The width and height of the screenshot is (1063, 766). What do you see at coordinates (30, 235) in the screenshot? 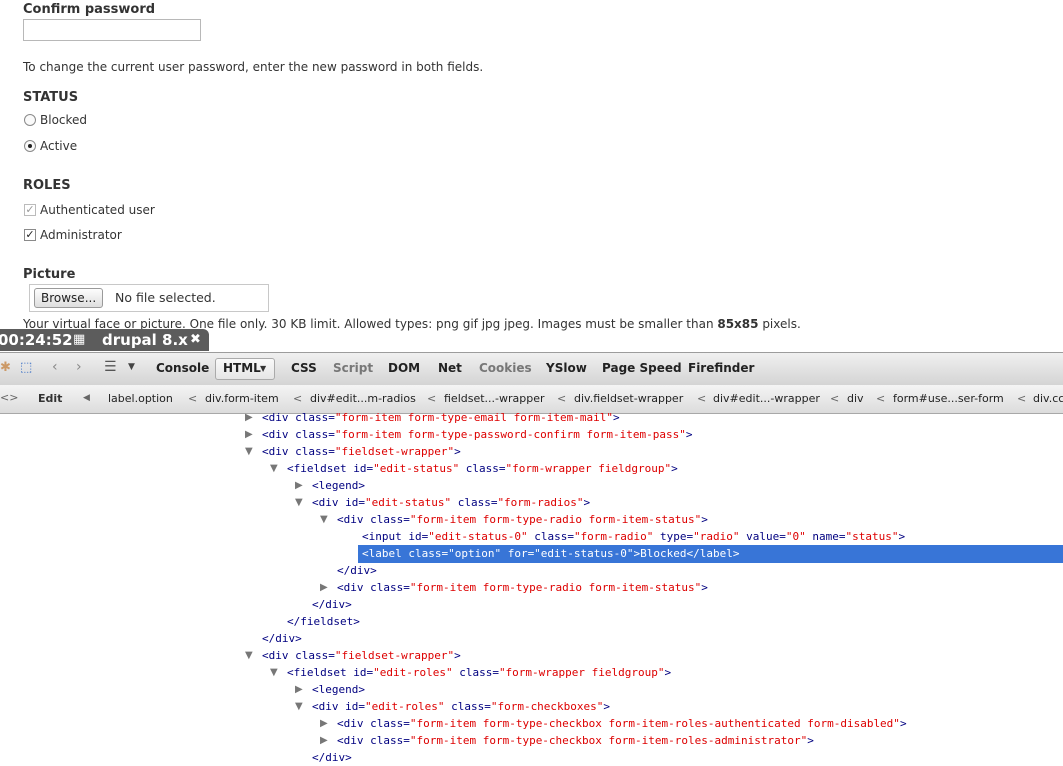
I see `role-administrator-checkbox: ✓` at bounding box center [30, 235].